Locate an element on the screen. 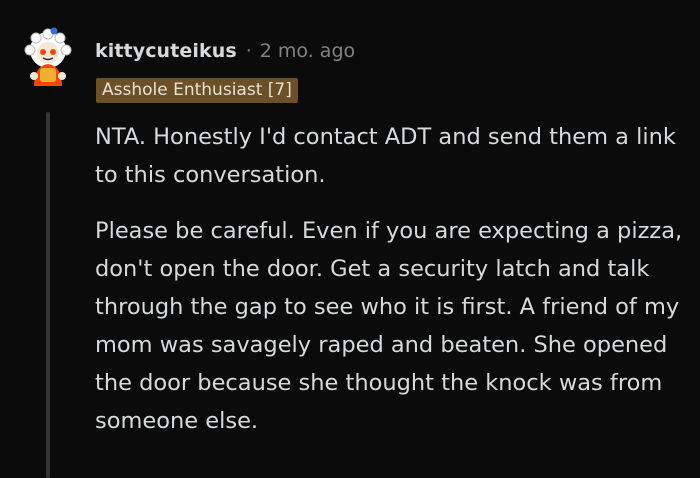 The width and height of the screenshot is (700, 478). comment-header: kittycuteikus · 2 mo. ago is located at coordinates (225, 51).